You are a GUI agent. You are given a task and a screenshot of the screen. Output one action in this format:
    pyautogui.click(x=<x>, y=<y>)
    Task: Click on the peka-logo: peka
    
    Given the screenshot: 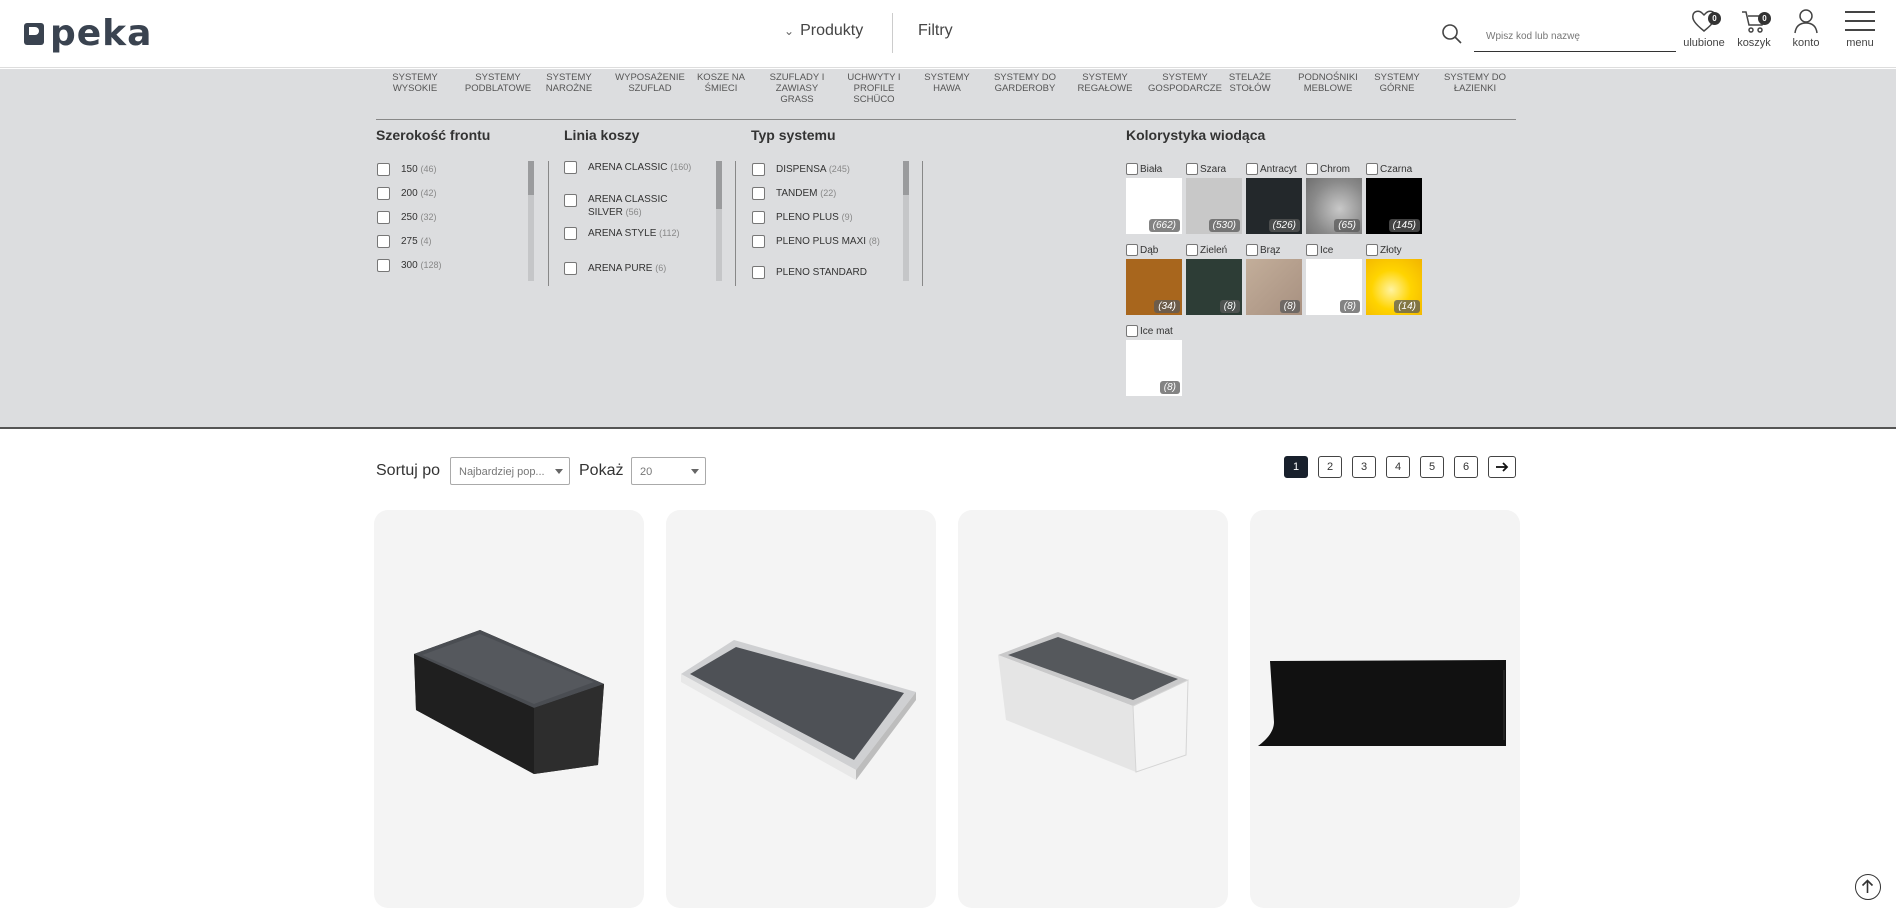 What is the action you would take?
    pyautogui.click(x=88, y=34)
    